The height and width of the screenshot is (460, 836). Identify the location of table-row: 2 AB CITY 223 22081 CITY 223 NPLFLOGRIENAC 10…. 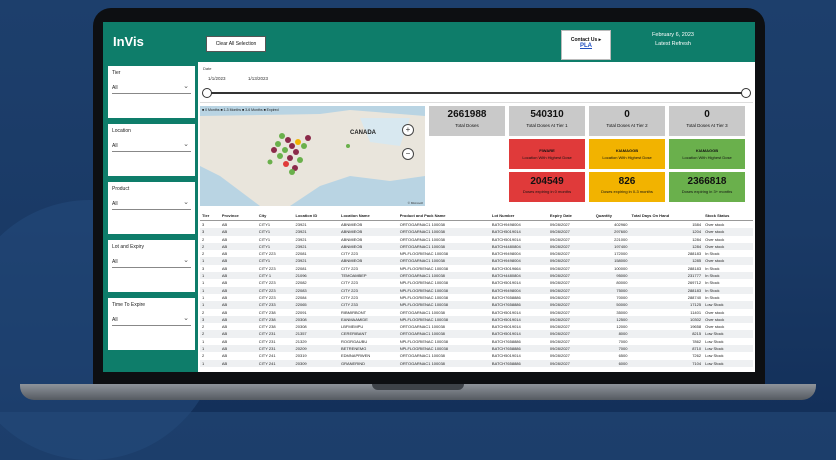
(476, 253).